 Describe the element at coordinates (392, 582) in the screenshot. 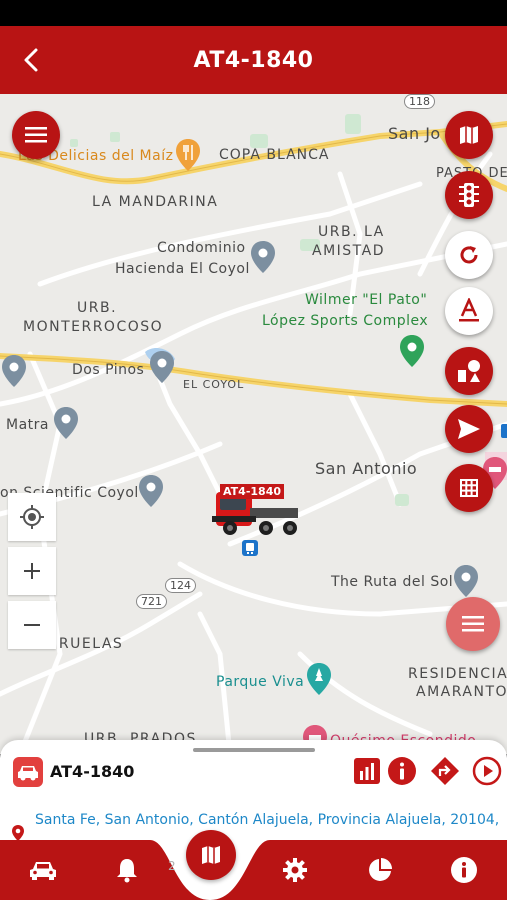

I see `place-label: The Ruta del Sol` at that location.